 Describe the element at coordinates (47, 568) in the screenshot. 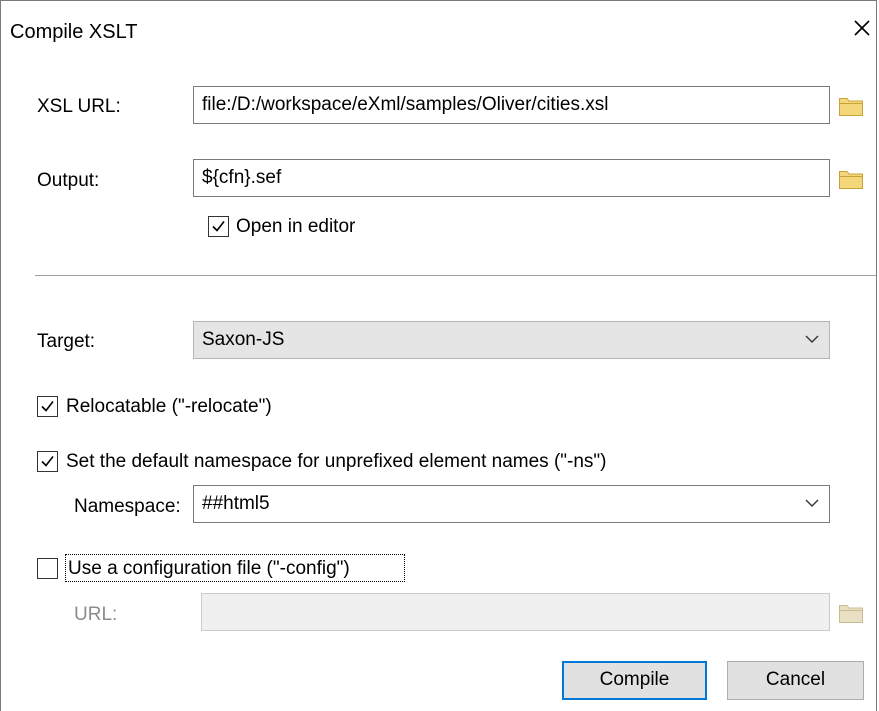

I see `config-file-checkbox` at that location.